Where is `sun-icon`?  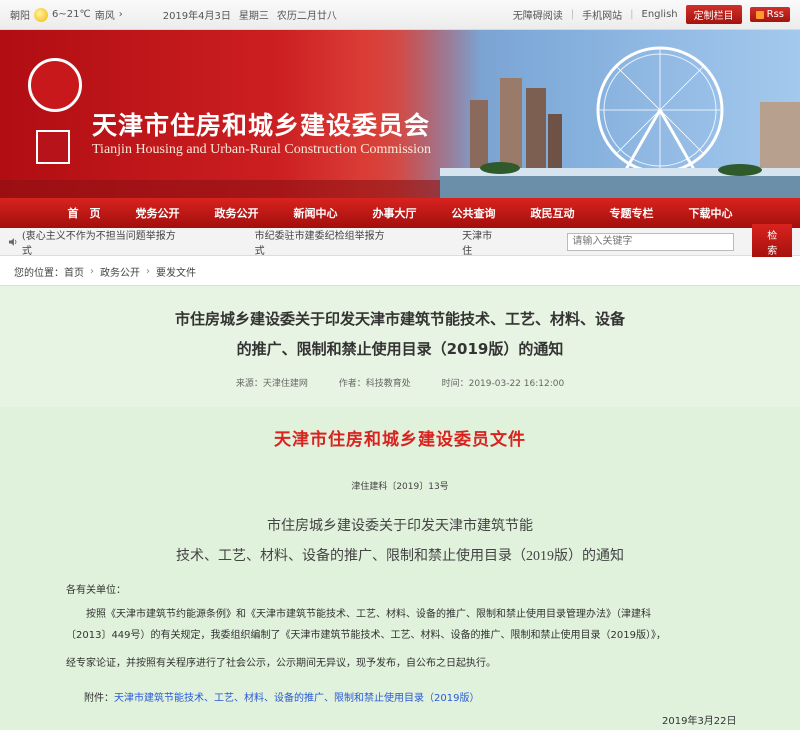
sun-icon is located at coordinates (41, 14).